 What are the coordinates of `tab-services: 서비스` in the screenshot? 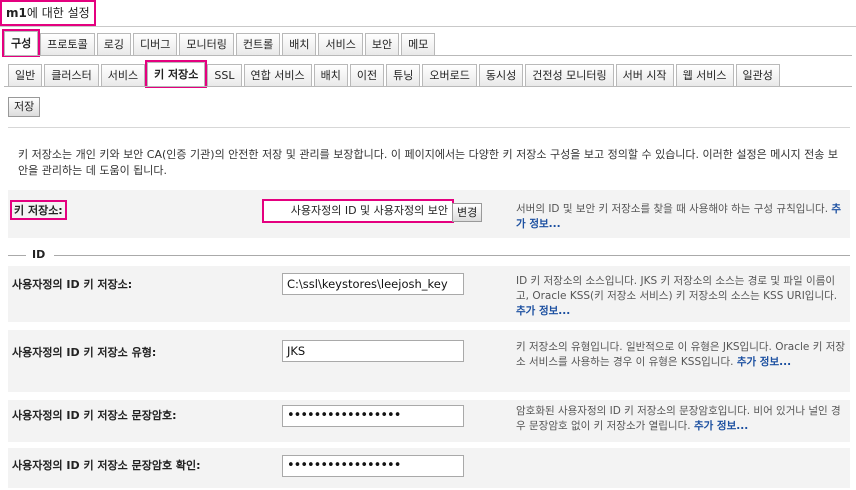 It's located at (340, 44).